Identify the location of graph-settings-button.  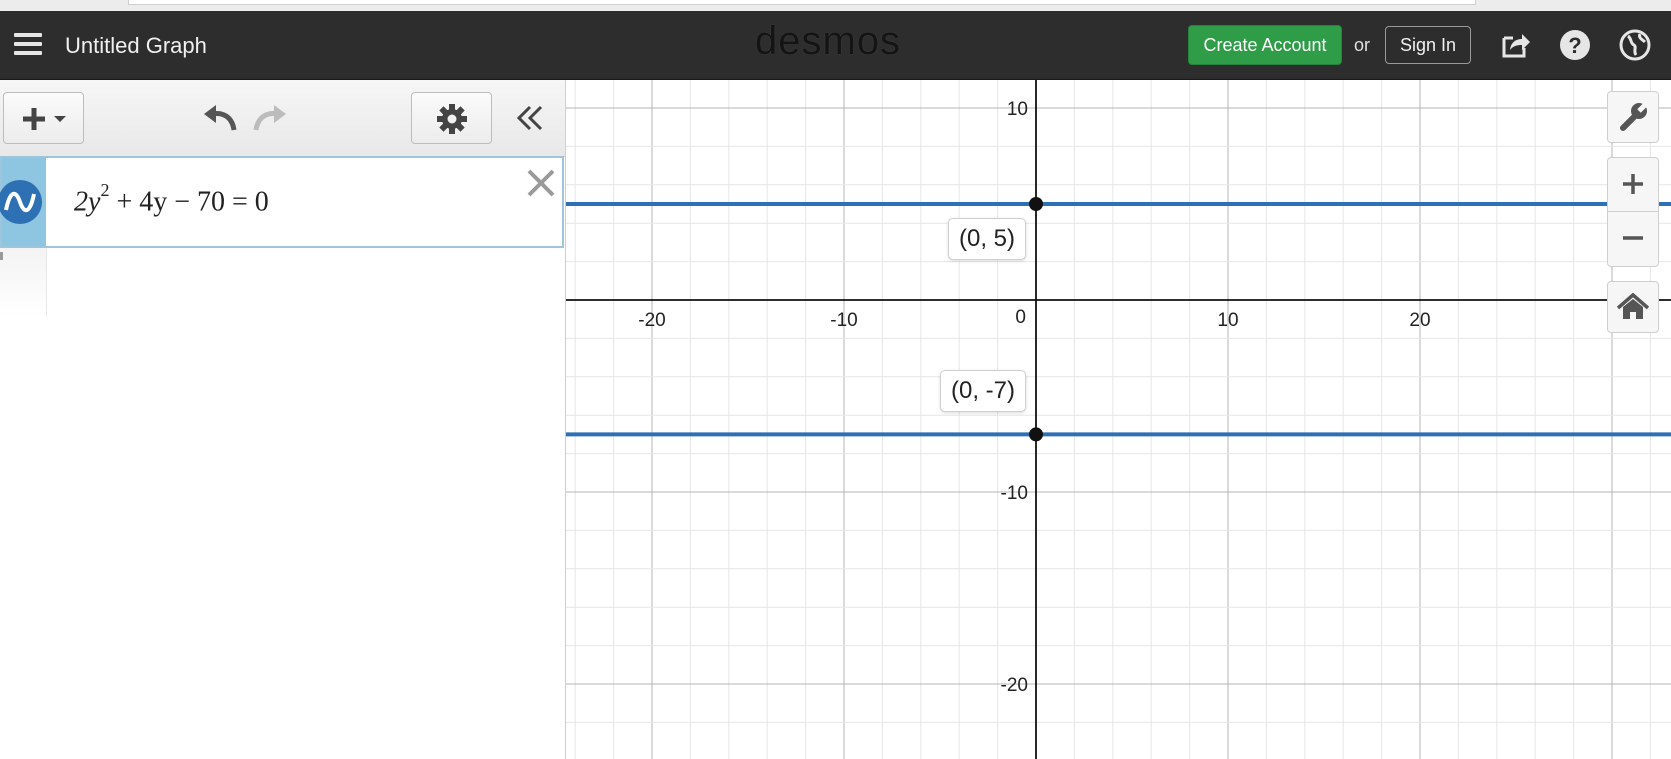
(1633, 117).